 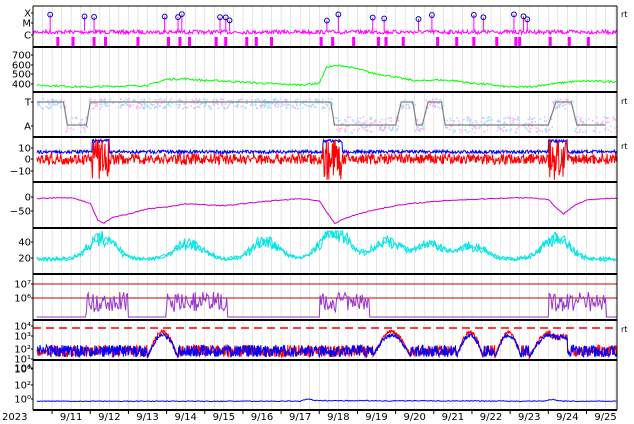 I want to click on y-tick-label: 10³, so click(x=22, y=337).